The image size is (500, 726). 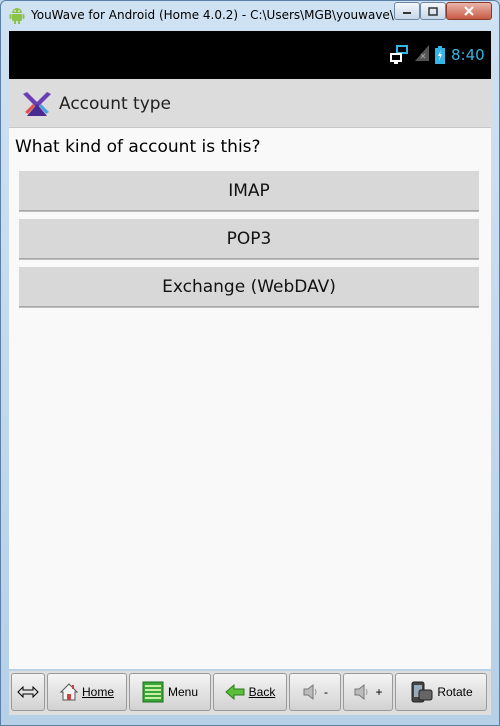 I want to click on email-app-icon, so click(x=37, y=104).